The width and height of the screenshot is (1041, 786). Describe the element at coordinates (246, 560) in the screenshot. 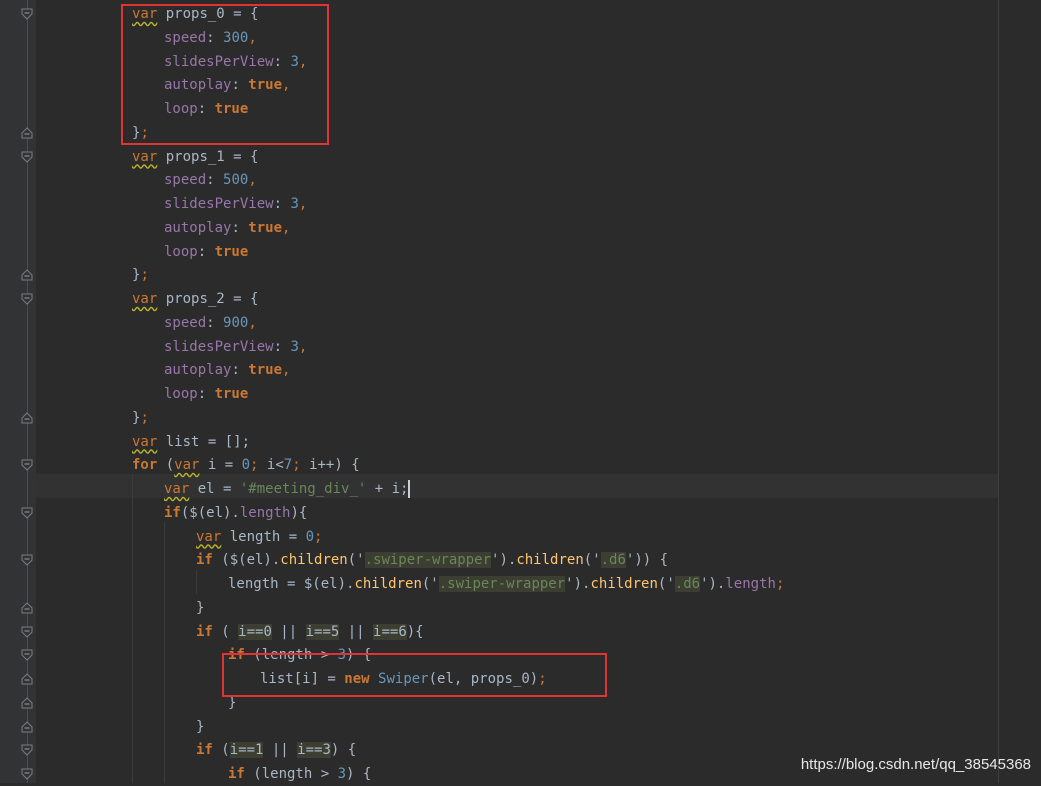

I see `code-token: ($(el).` at that location.